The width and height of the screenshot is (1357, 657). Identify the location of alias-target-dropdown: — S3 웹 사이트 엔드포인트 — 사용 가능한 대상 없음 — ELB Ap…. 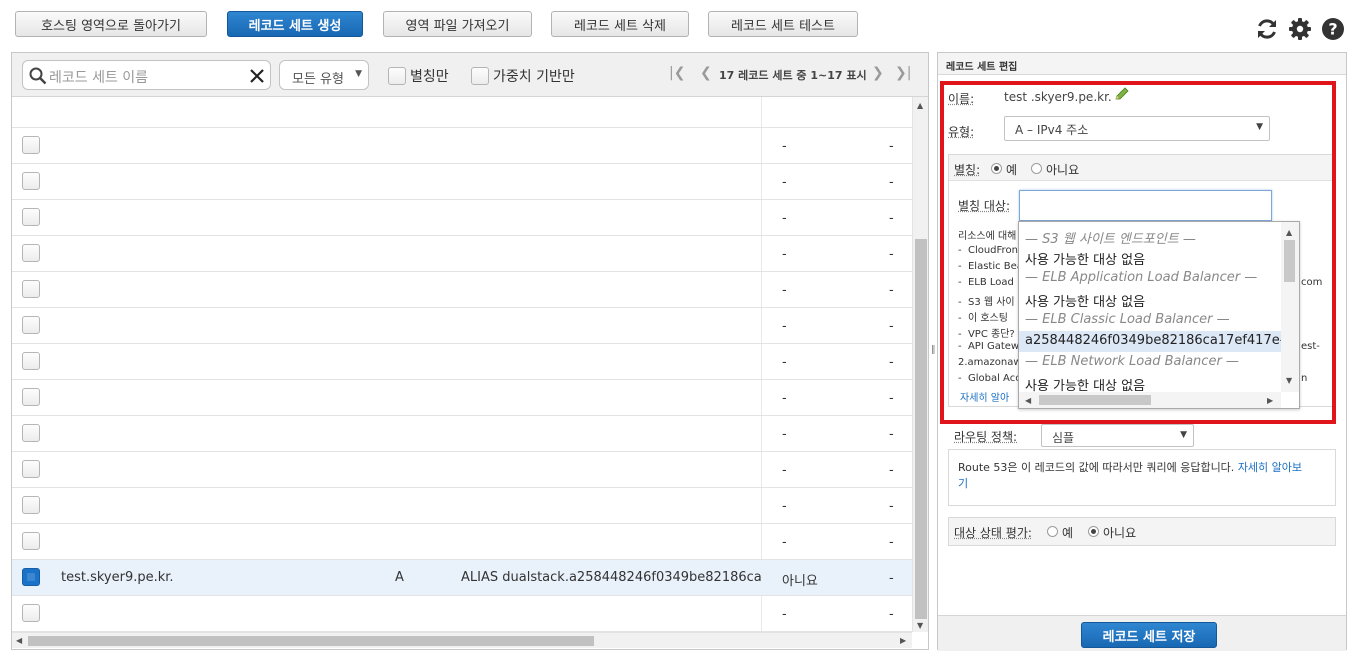
(1159, 315).